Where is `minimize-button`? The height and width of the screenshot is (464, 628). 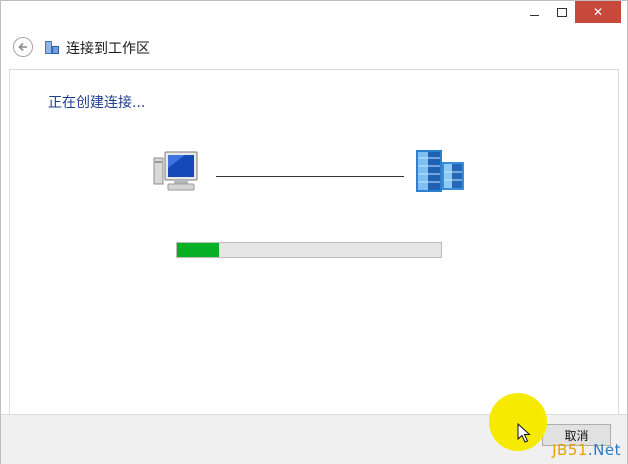 minimize-button is located at coordinates (534, 12).